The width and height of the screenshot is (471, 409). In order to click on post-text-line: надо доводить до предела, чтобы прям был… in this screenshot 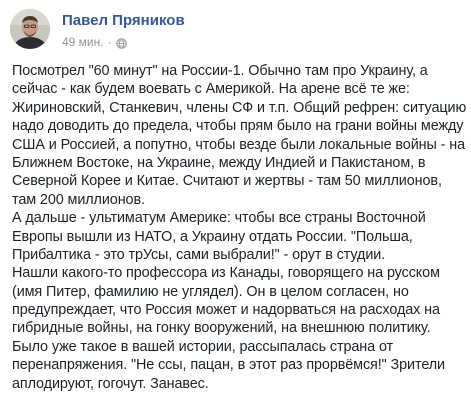, I will do `click(238, 126)`.